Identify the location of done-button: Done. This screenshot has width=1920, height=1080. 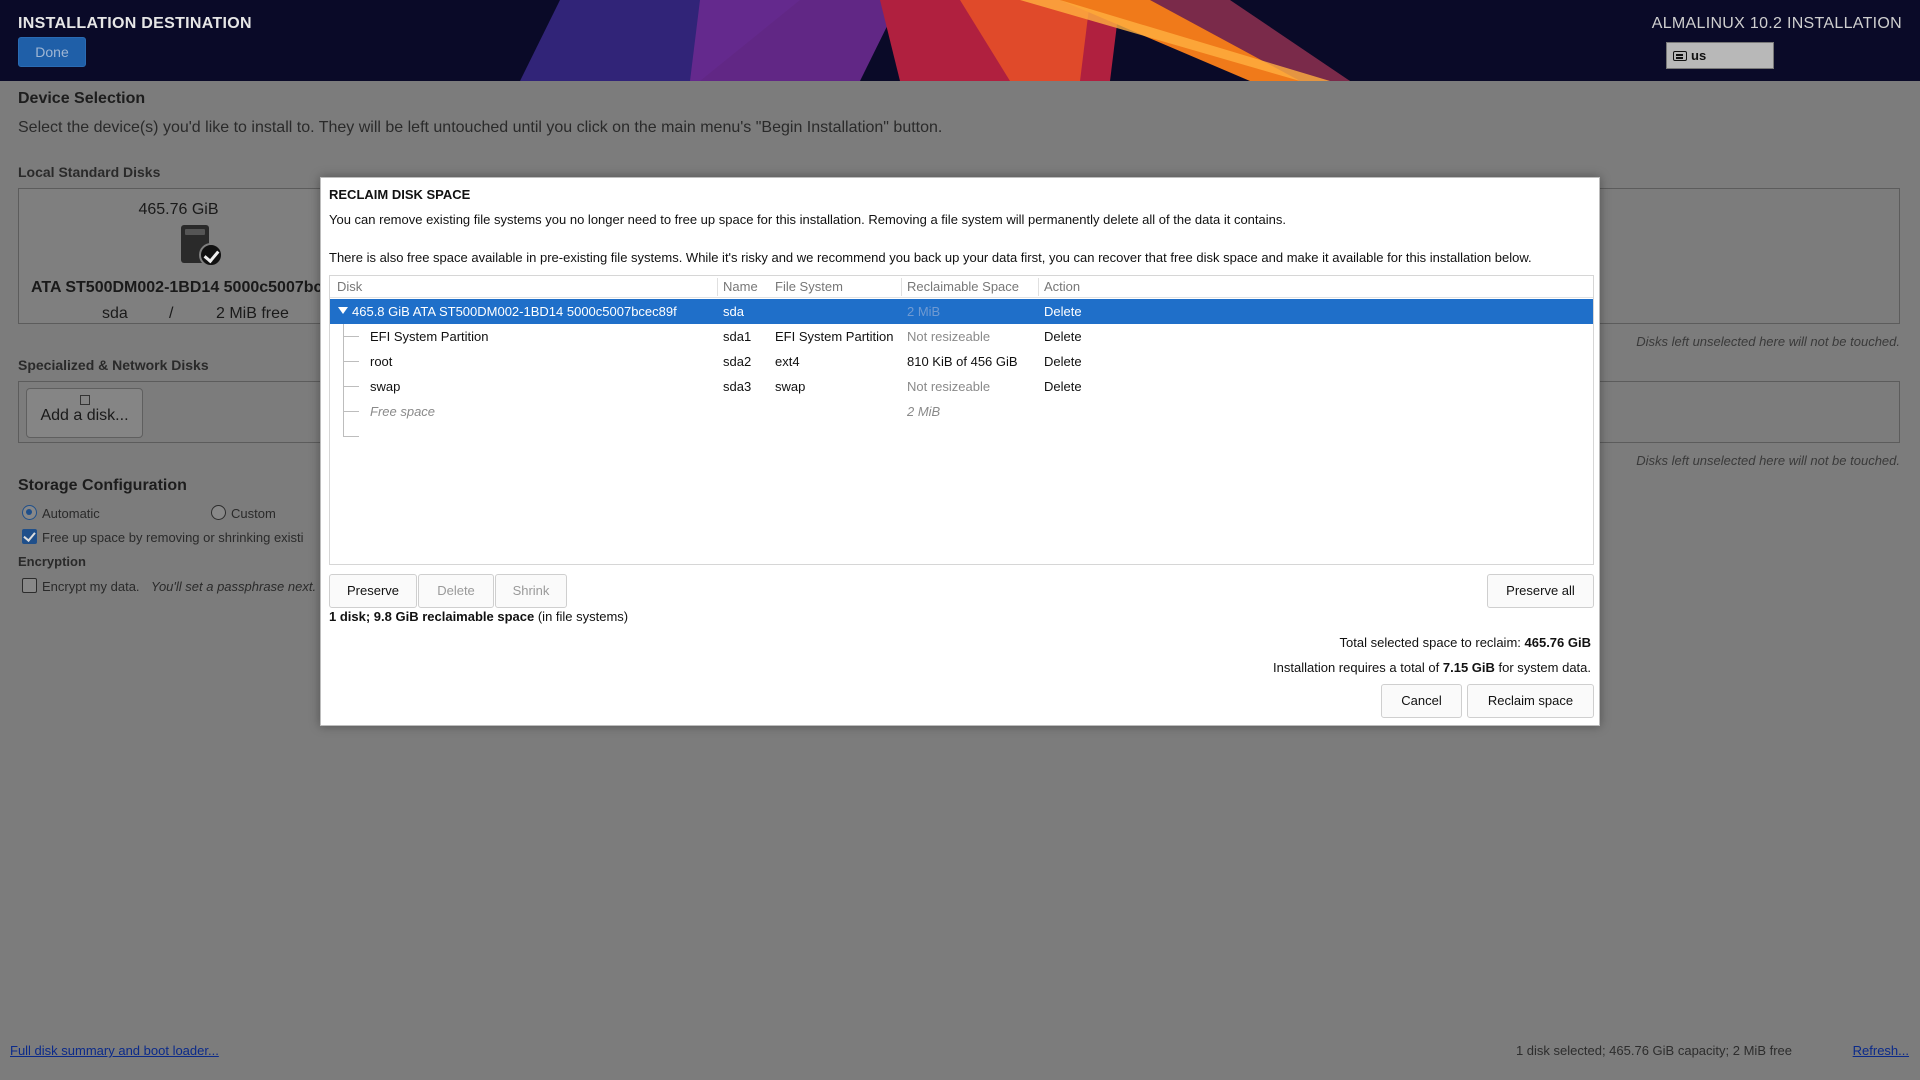
(52, 52).